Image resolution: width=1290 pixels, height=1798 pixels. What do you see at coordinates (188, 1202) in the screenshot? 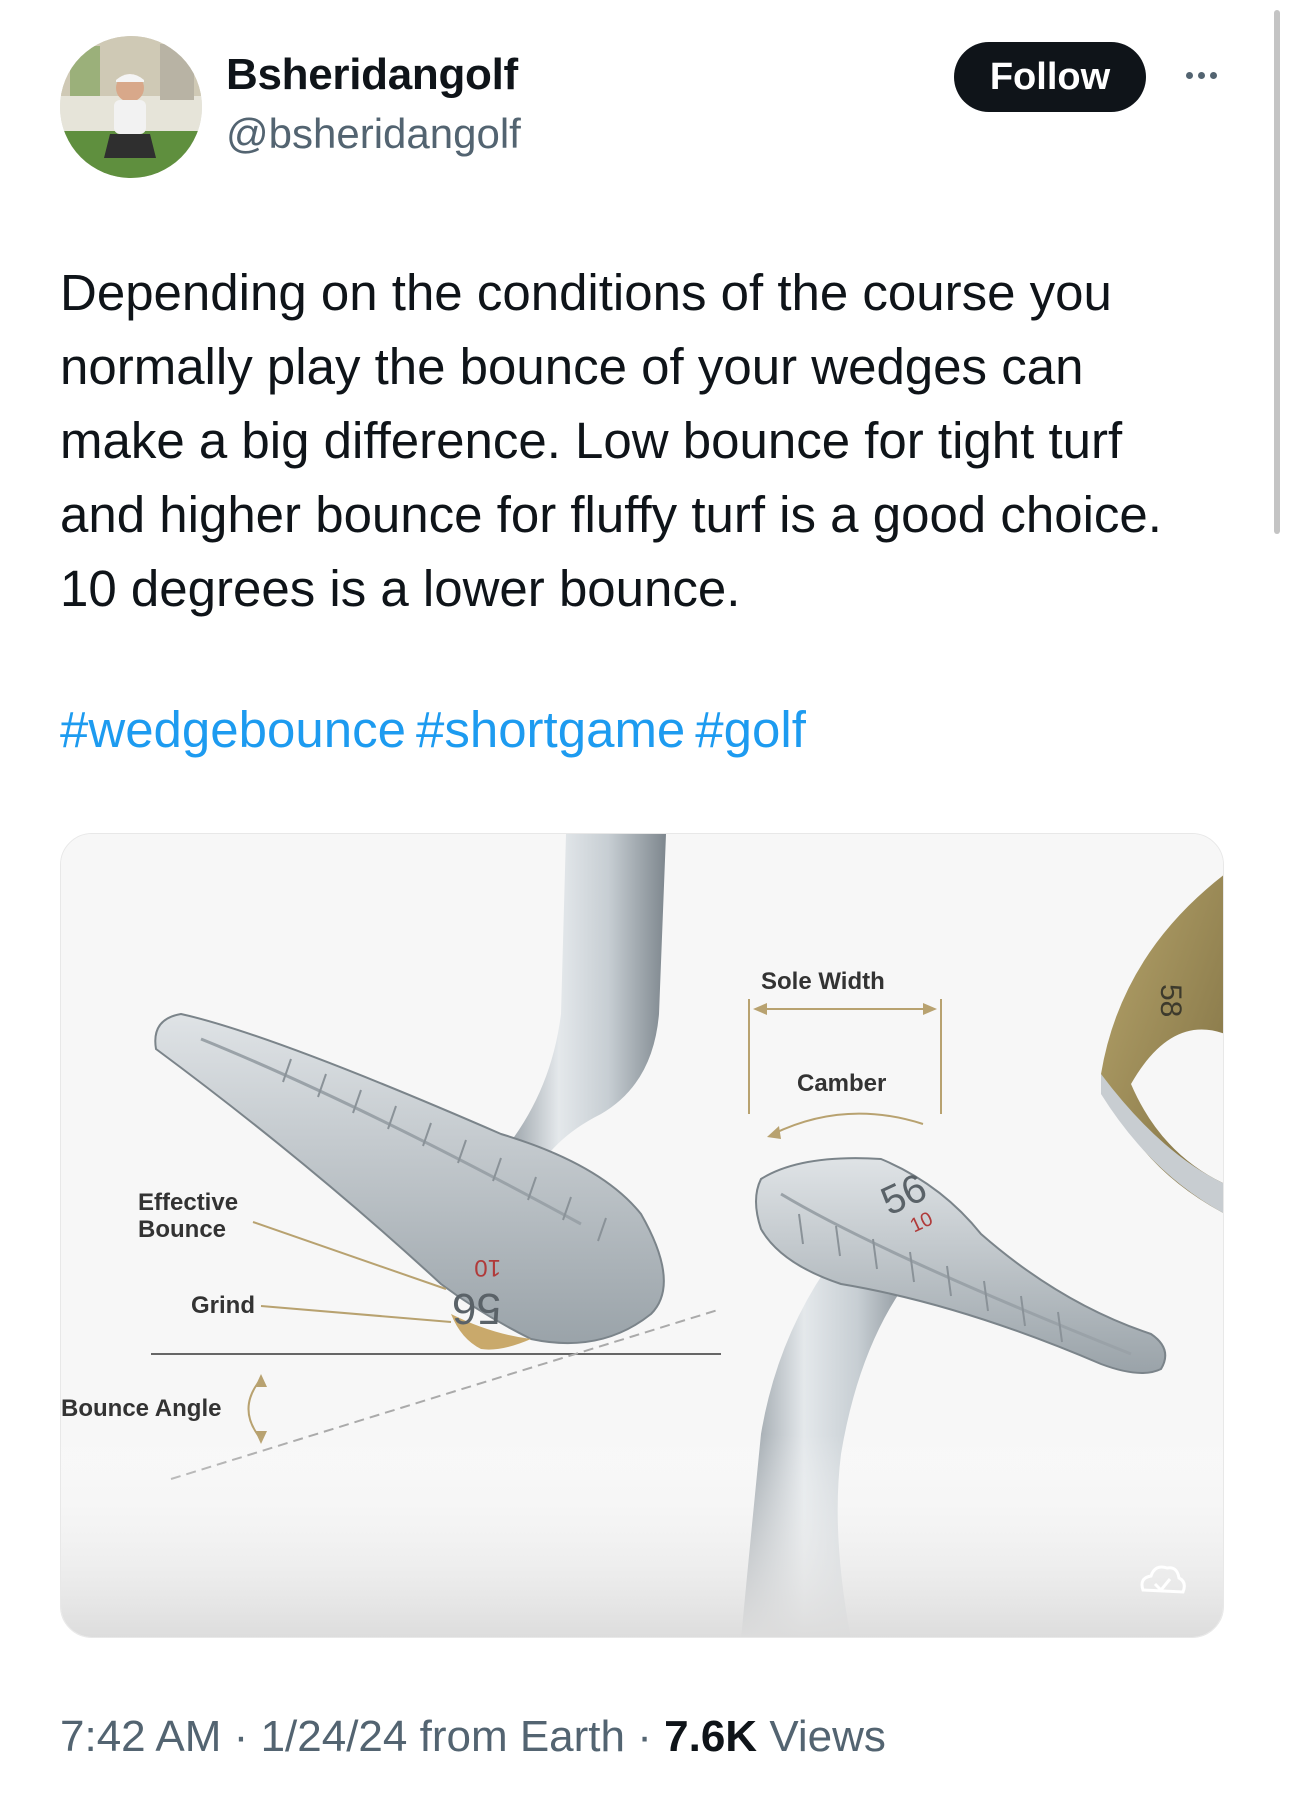
I see `label-effective-bounce-1: Effective` at bounding box center [188, 1202].